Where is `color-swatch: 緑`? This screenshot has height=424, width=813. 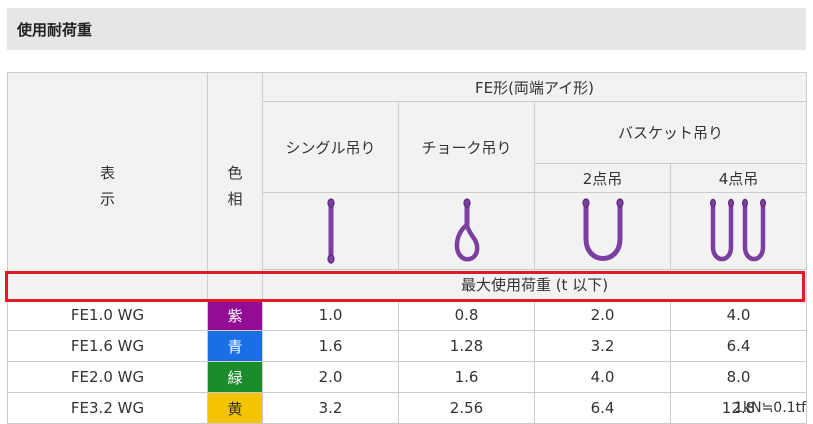 color-swatch: 緑 is located at coordinates (235, 377).